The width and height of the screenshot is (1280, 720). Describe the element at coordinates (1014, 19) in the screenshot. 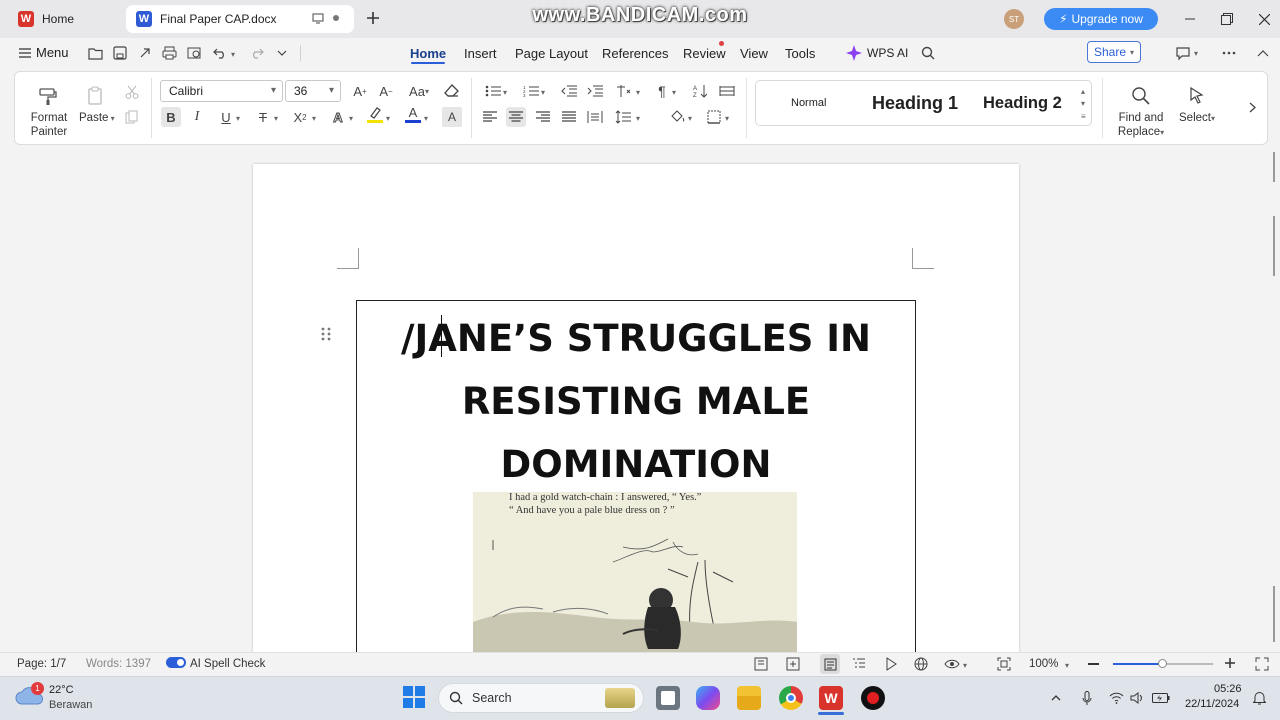

I see `avatar: ST` at that location.